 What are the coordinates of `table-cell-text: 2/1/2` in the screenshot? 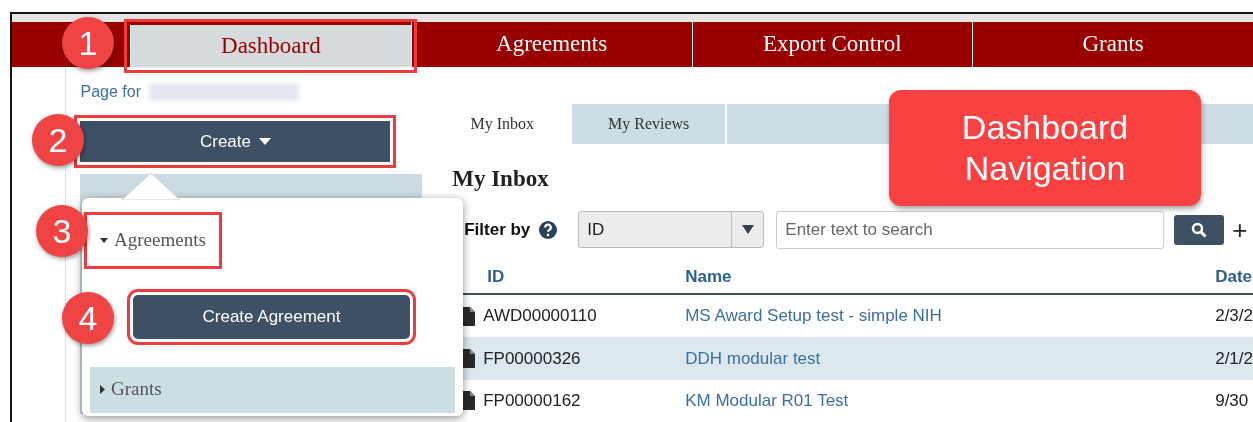 It's located at (1234, 358).